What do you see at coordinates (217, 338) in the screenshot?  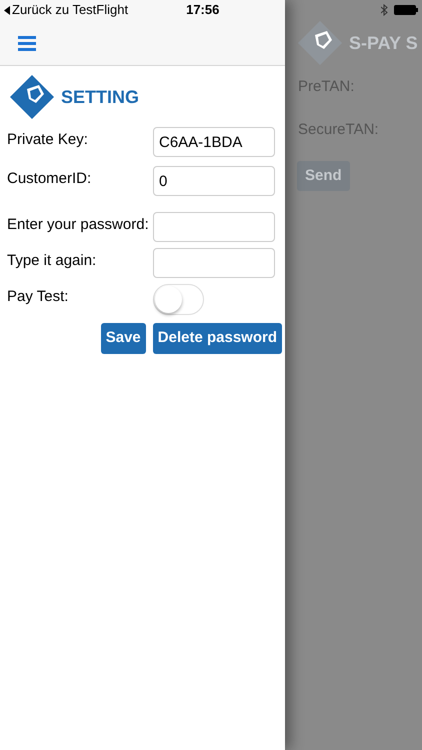 I see `delete-password-button: Delete password` at bounding box center [217, 338].